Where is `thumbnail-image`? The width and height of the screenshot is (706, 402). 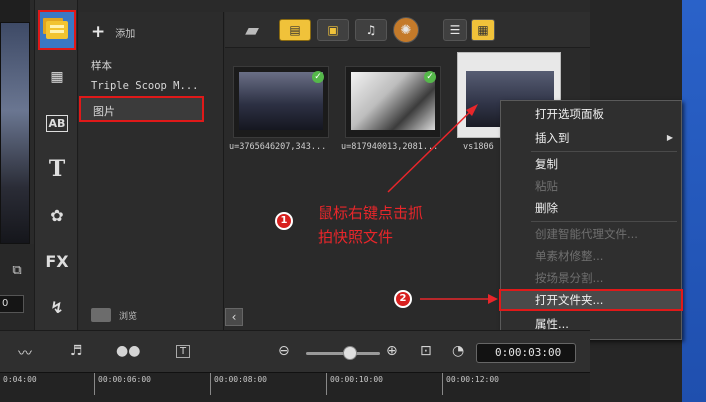 thumbnail-image is located at coordinates (281, 101).